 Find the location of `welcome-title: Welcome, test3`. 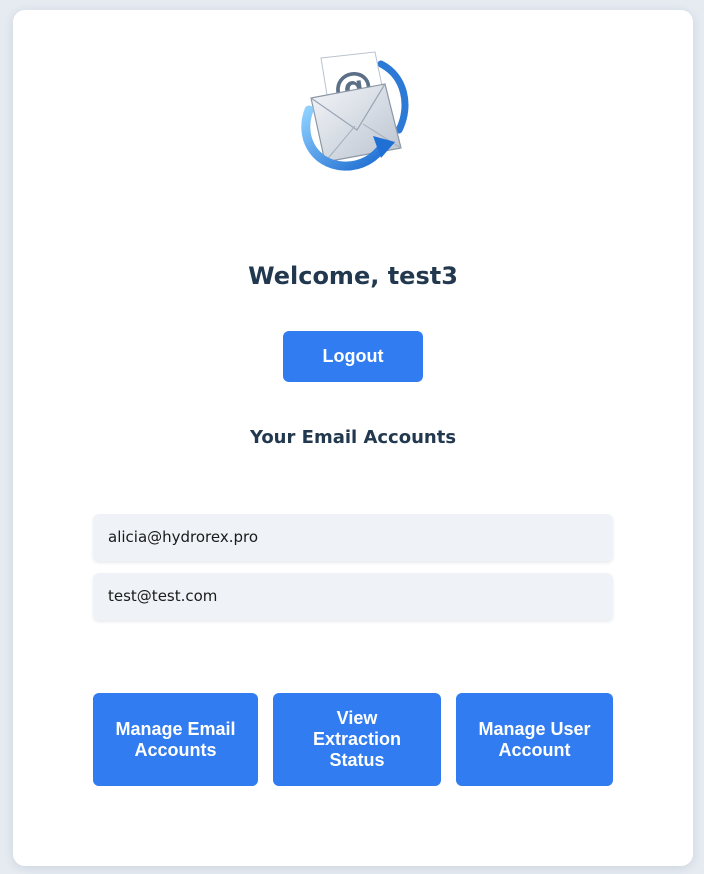

welcome-title: Welcome, test3 is located at coordinates (353, 276).